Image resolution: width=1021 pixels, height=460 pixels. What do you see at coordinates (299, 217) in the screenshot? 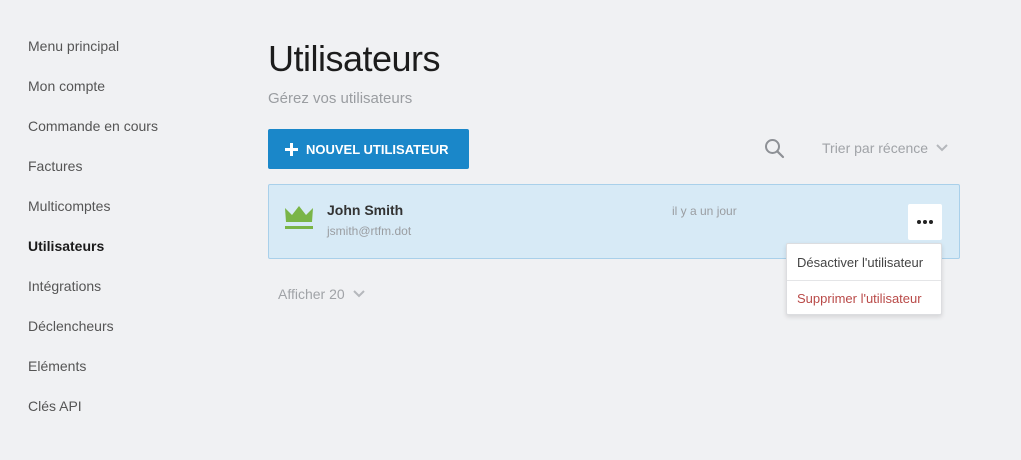
I see `crown-icon` at bounding box center [299, 217].